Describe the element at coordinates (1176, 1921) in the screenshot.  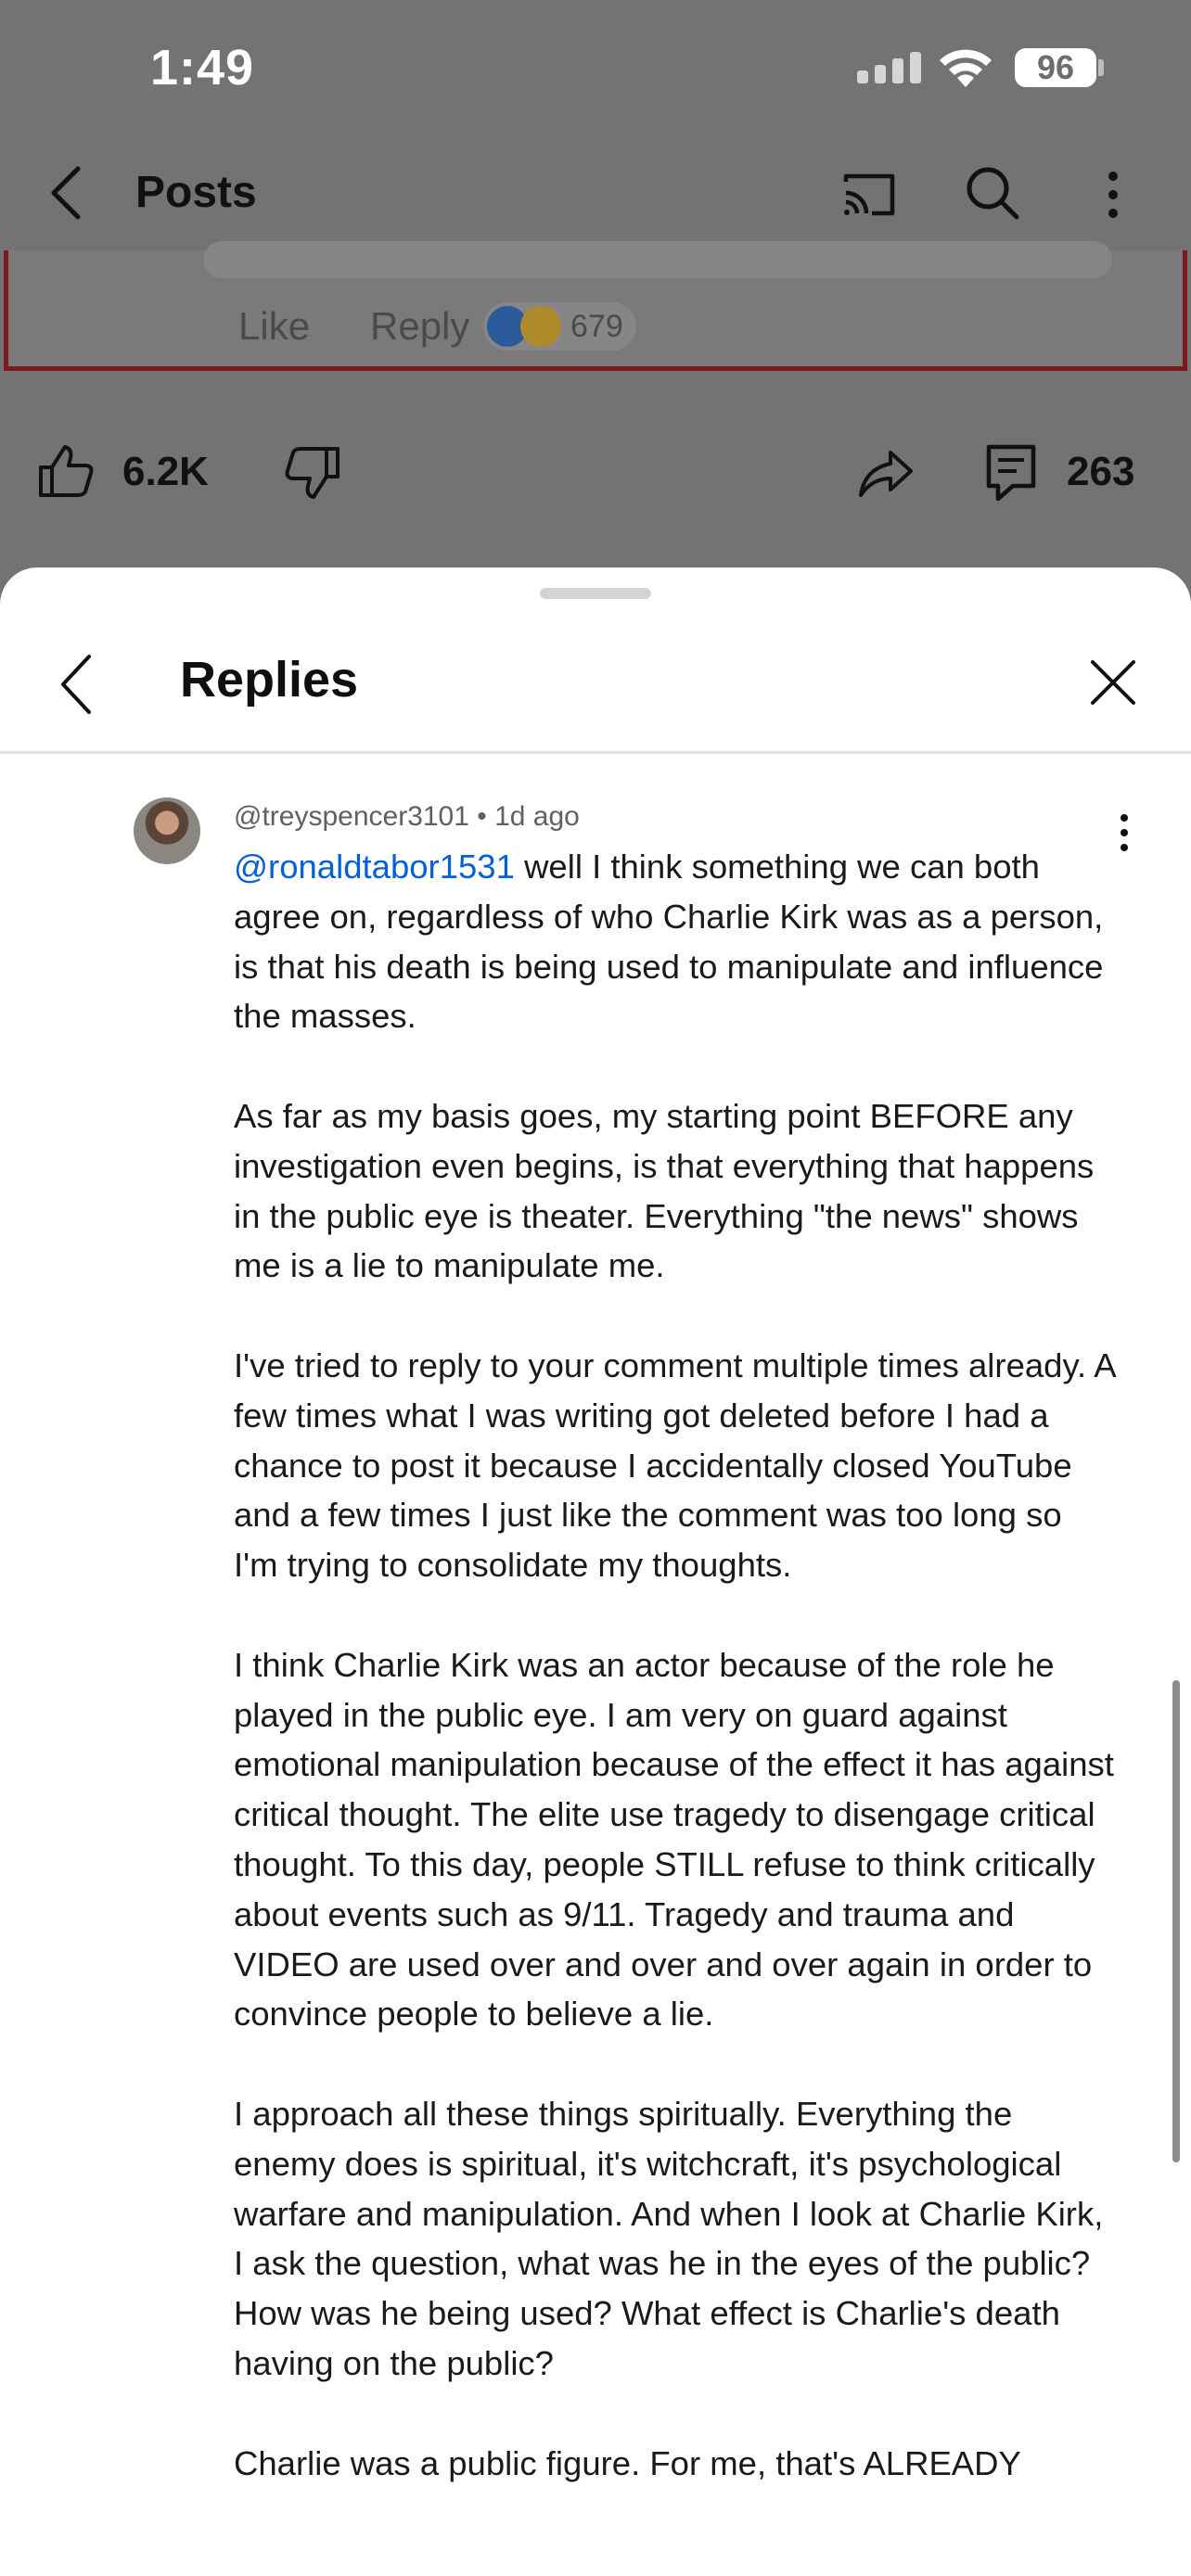
I see `scrollbar` at that location.